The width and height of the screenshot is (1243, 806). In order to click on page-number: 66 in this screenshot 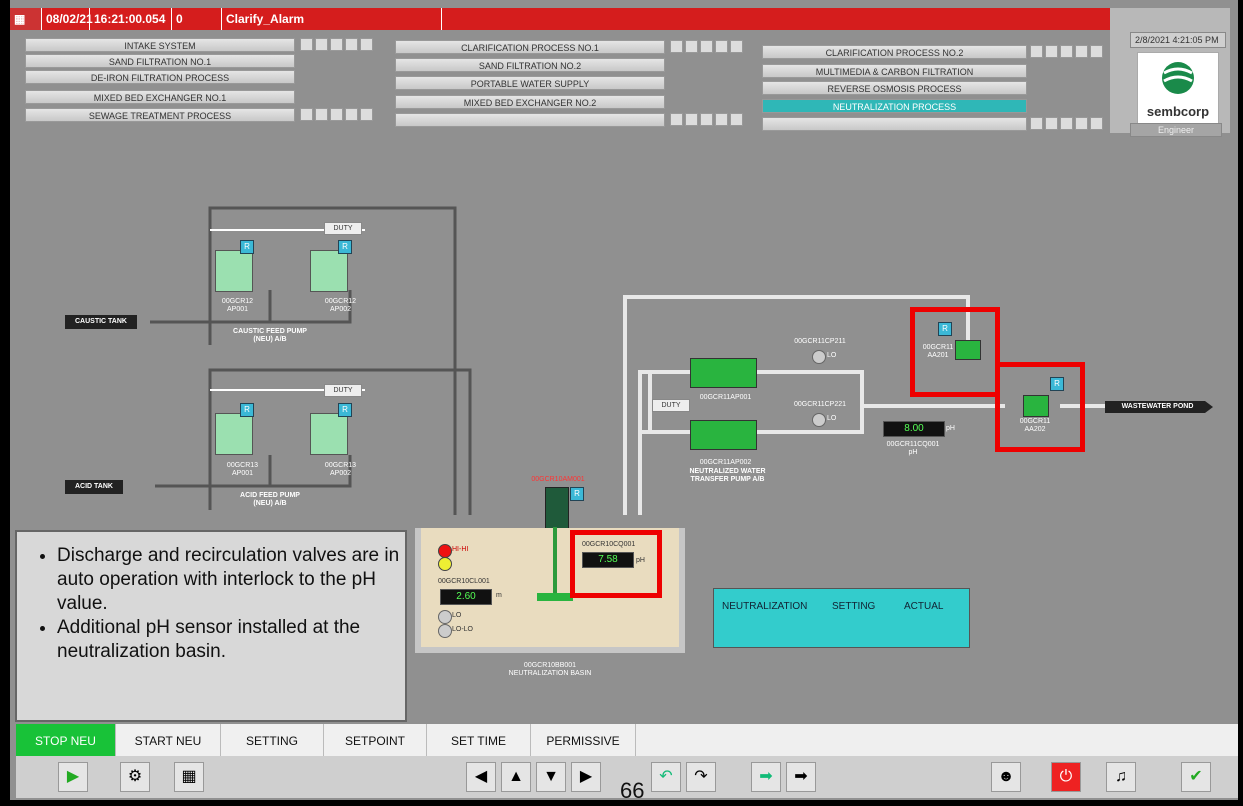, I will do `click(632, 790)`.